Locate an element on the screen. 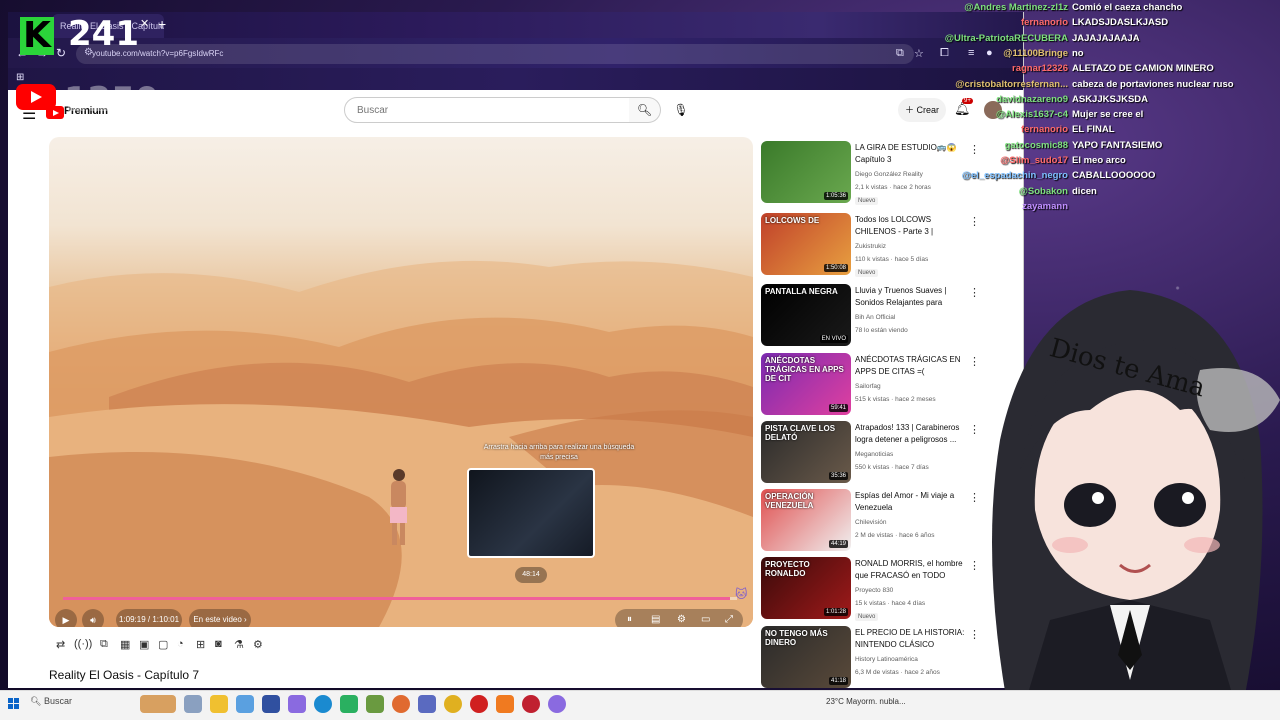  chat-username: @Ultra-PatriotaRECUBERA is located at coordinates (1006, 38).